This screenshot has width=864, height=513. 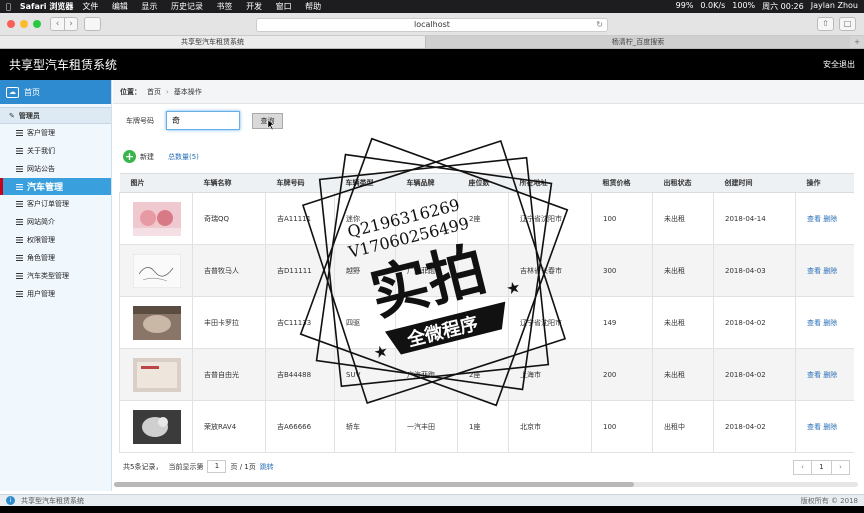 I want to click on logout-link: 安全退出, so click(x=839, y=64).